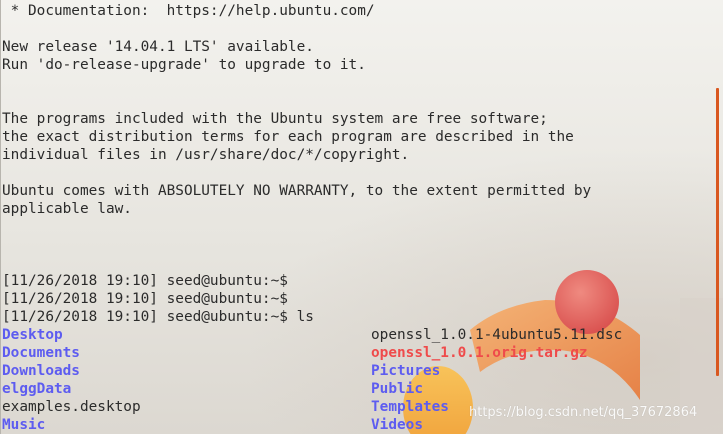  What do you see at coordinates (158, 47) in the screenshot?
I see `output-line: New release '14.04.1 LTS' available.` at bounding box center [158, 47].